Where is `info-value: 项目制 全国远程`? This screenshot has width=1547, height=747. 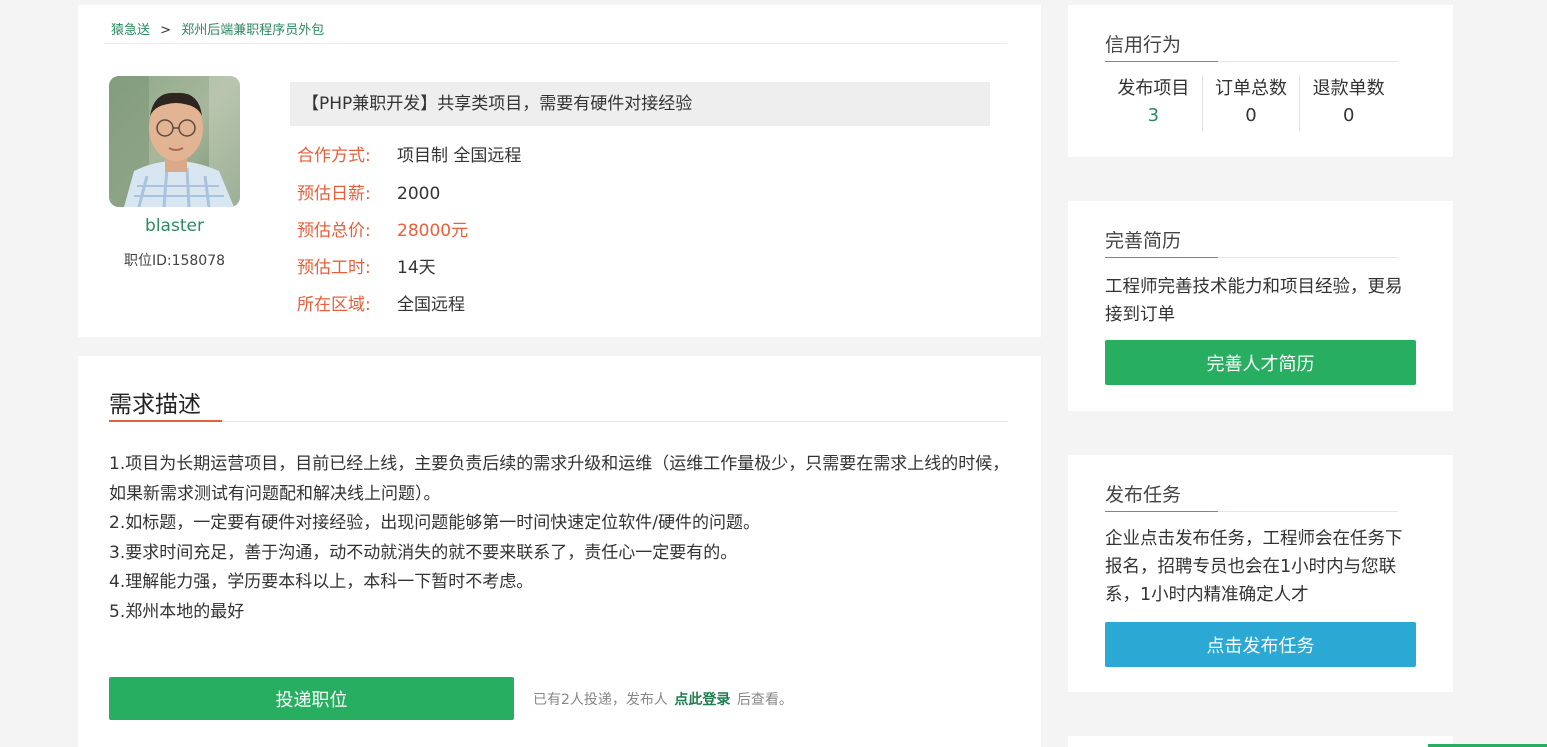
info-value: 项目制 全国远程 is located at coordinates (459, 156).